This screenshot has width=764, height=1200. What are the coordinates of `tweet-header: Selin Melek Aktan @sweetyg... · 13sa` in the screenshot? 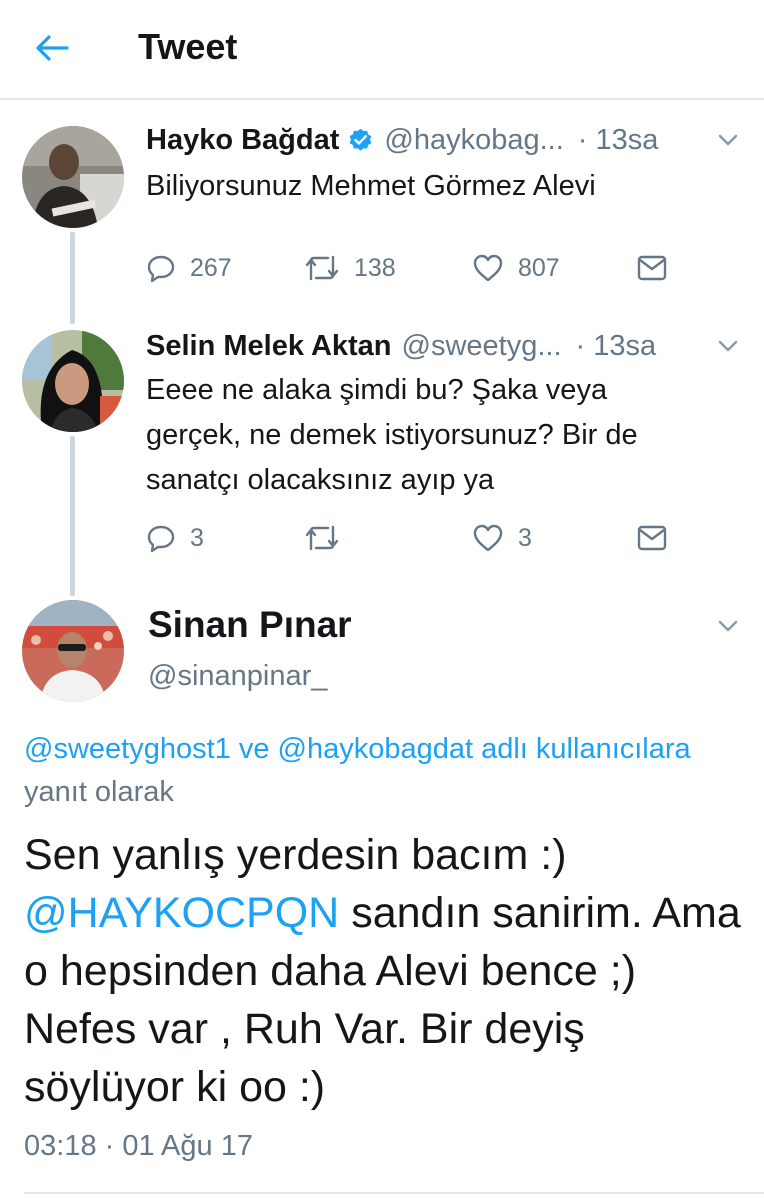 It's located at (445, 346).